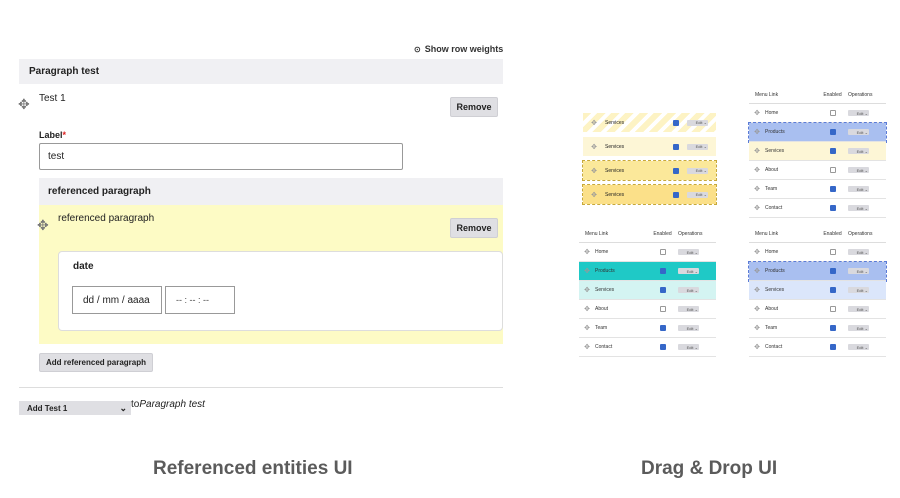 The height and width of the screenshot is (498, 900). What do you see at coordinates (64, 135) in the screenshot?
I see `required-marker: *` at bounding box center [64, 135].